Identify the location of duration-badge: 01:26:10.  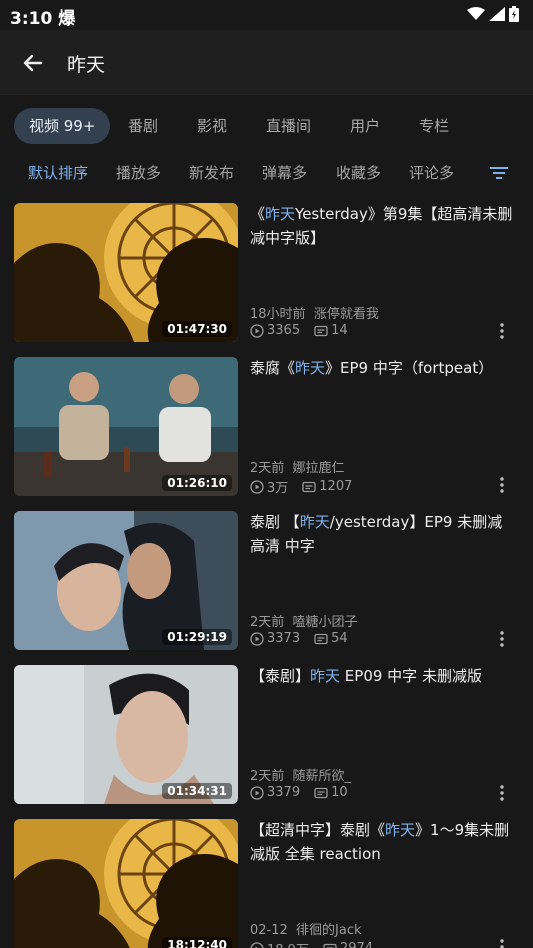
(197, 483).